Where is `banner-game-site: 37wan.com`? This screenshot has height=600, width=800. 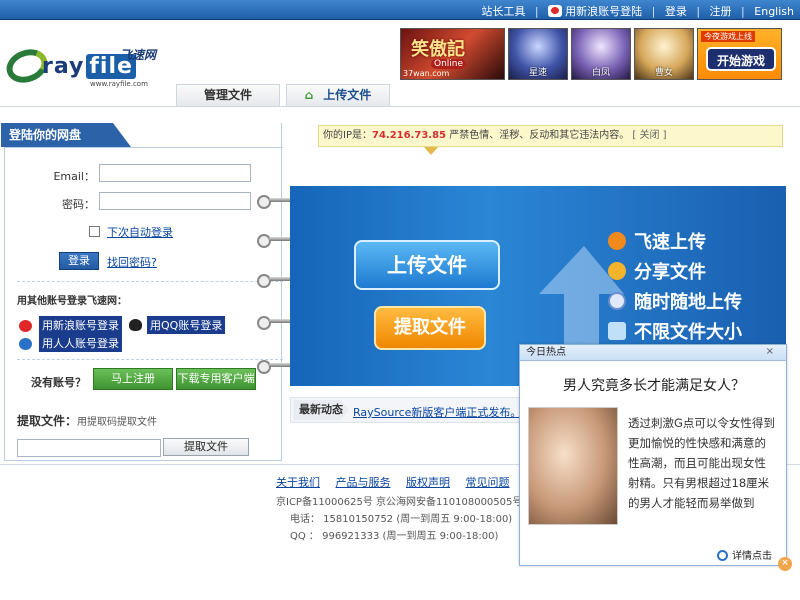
banner-game-site: 37wan.com is located at coordinates (426, 73).